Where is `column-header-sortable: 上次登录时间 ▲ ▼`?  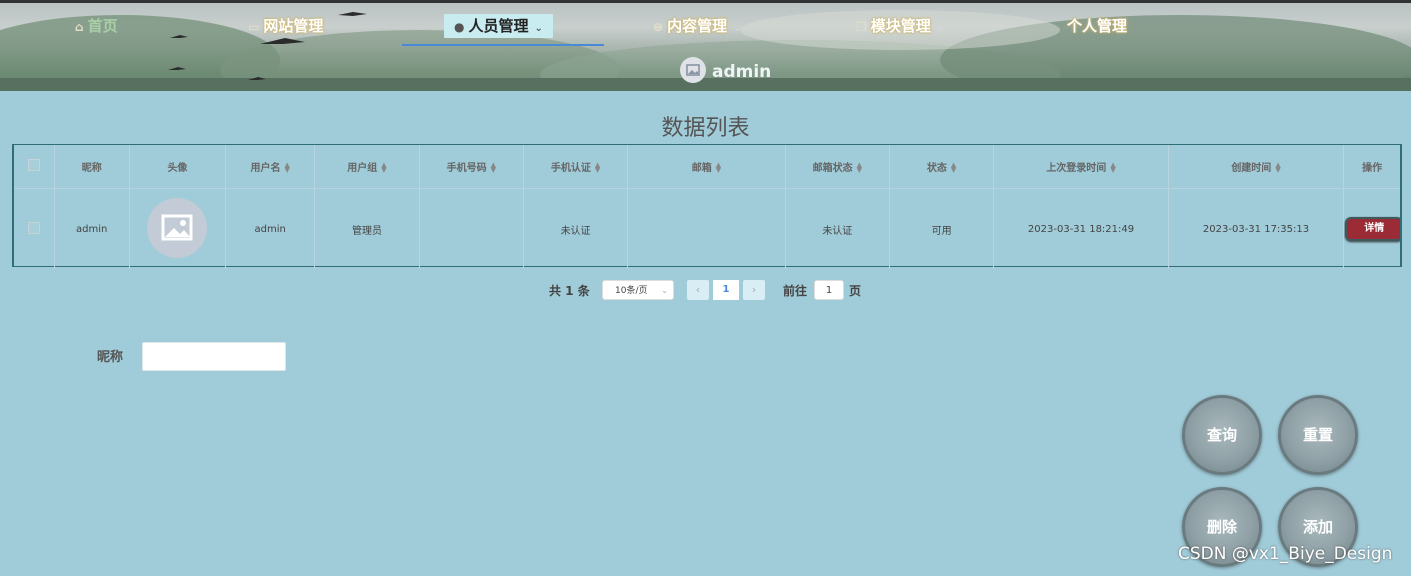
column-header-sortable: 上次登录时间 ▲ ▼ is located at coordinates (1081, 167).